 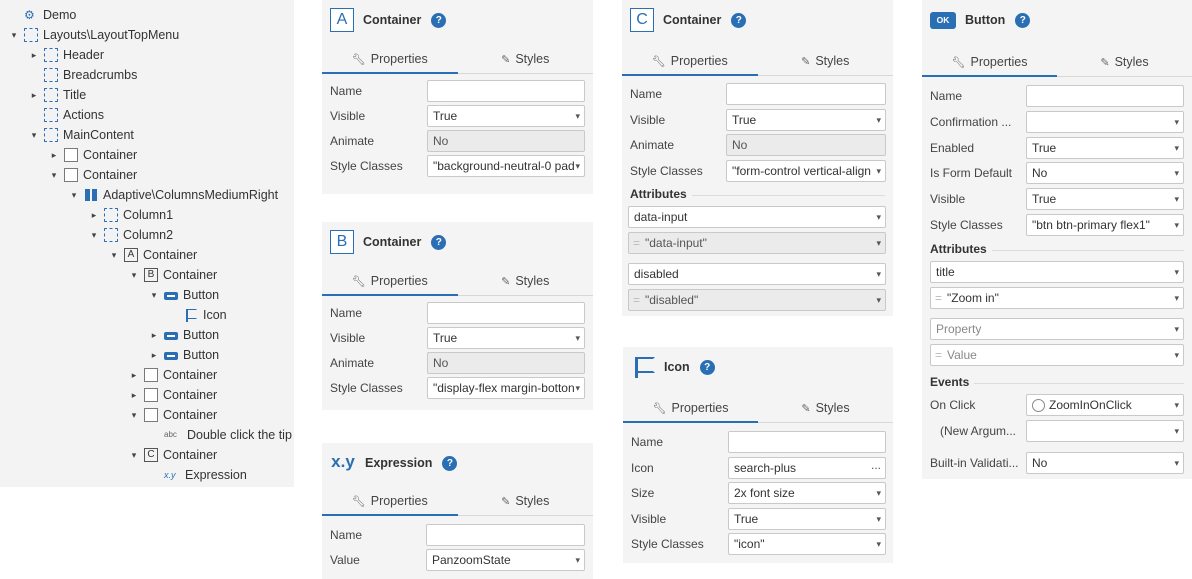 I want to click on tree-node: x.y Expression, so click(x=197, y=475).